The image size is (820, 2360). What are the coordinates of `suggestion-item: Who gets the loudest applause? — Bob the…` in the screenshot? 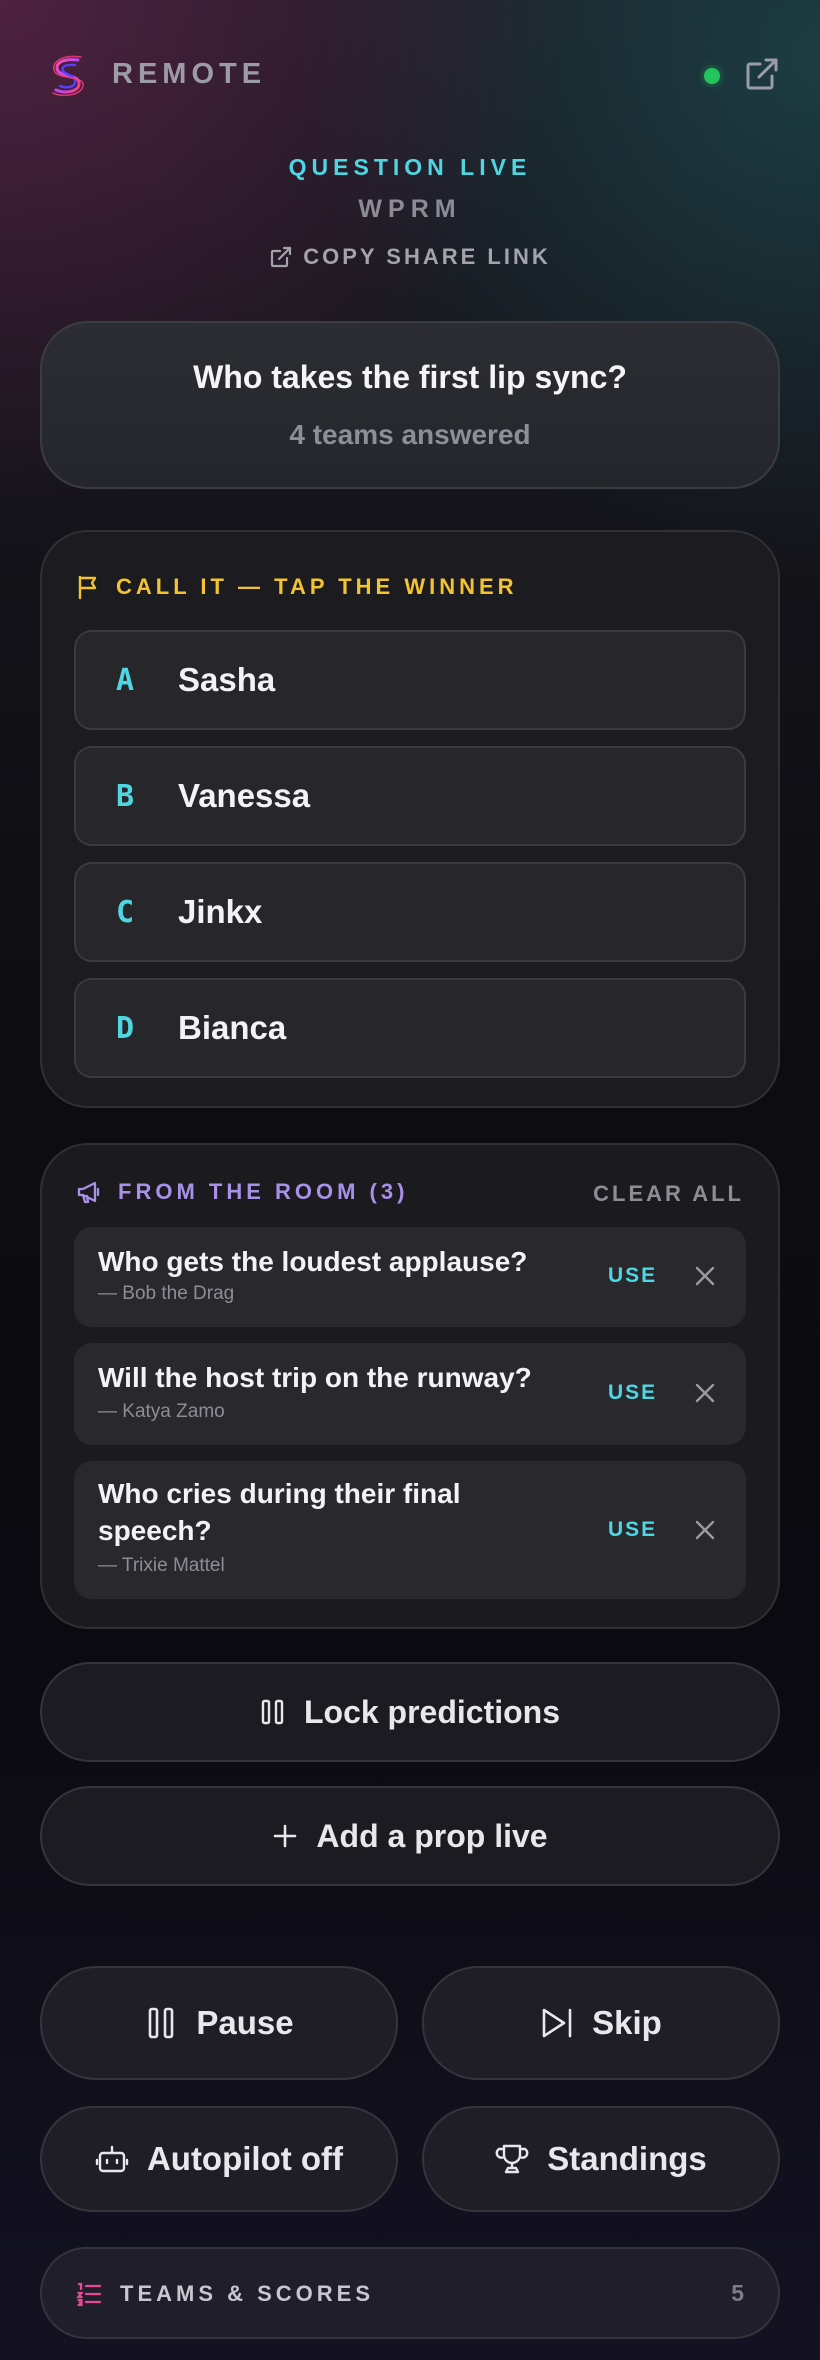 It's located at (410, 1277).